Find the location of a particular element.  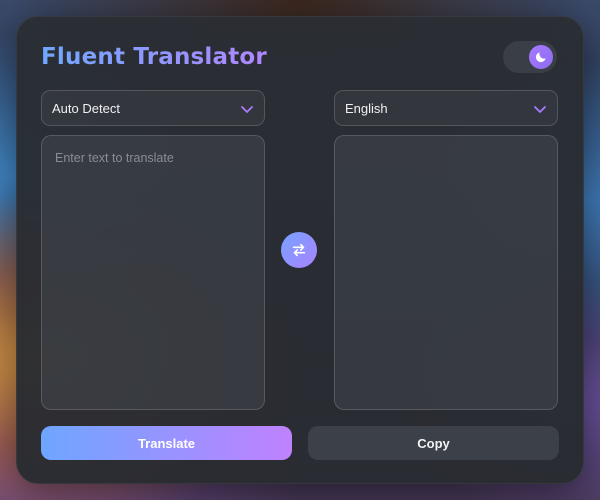

toggle-knob is located at coordinates (541, 57).